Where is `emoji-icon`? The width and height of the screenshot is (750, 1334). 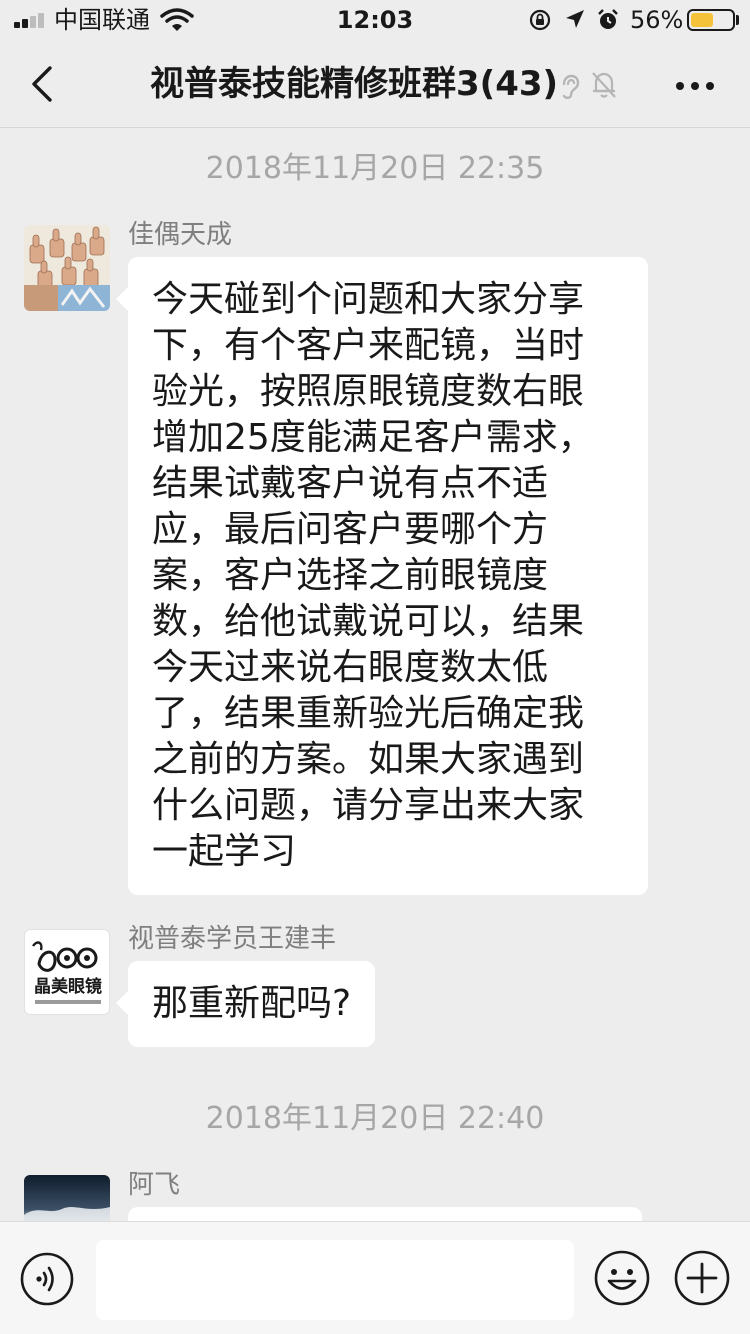 emoji-icon is located at coordinates (622, 1278).